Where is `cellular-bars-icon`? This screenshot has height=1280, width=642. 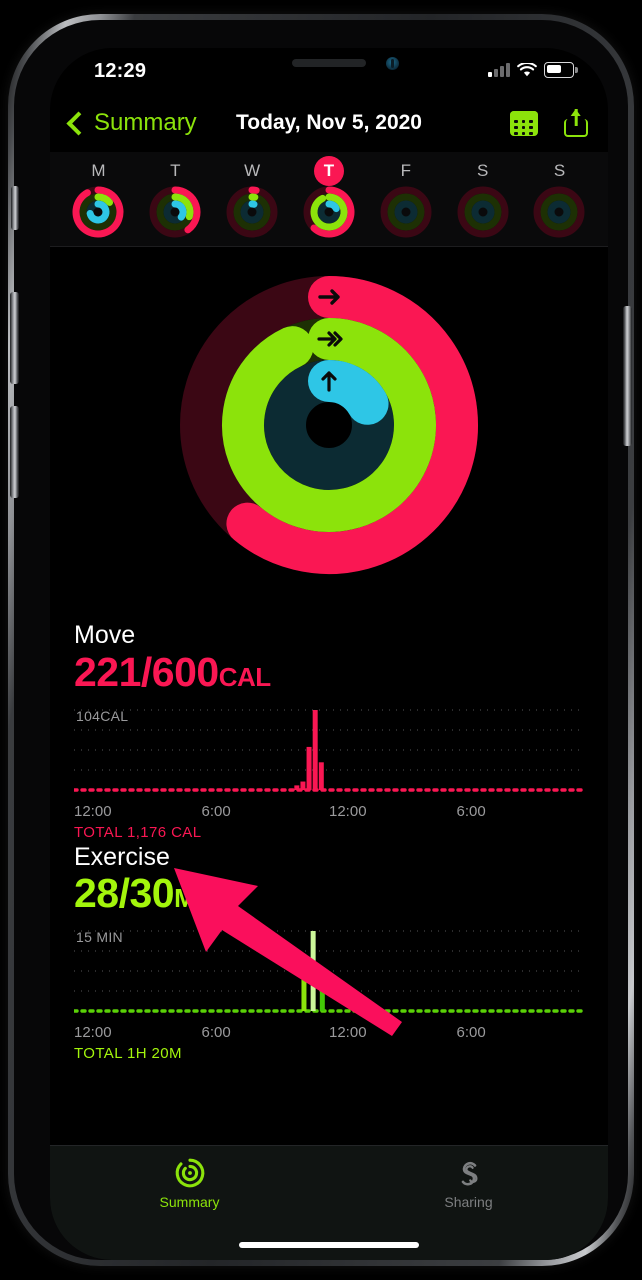 cellular-bars-icon is located at coordinates (499, 70).